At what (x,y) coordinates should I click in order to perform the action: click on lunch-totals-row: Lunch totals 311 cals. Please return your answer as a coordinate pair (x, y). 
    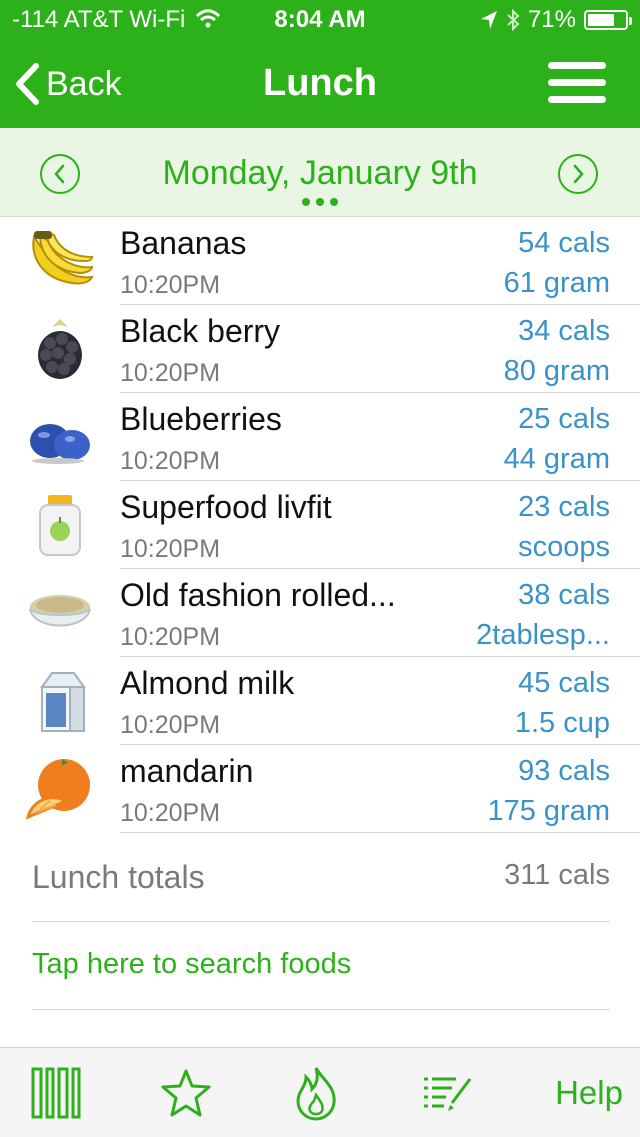
    Looking at the image, I should click on (321, 878).